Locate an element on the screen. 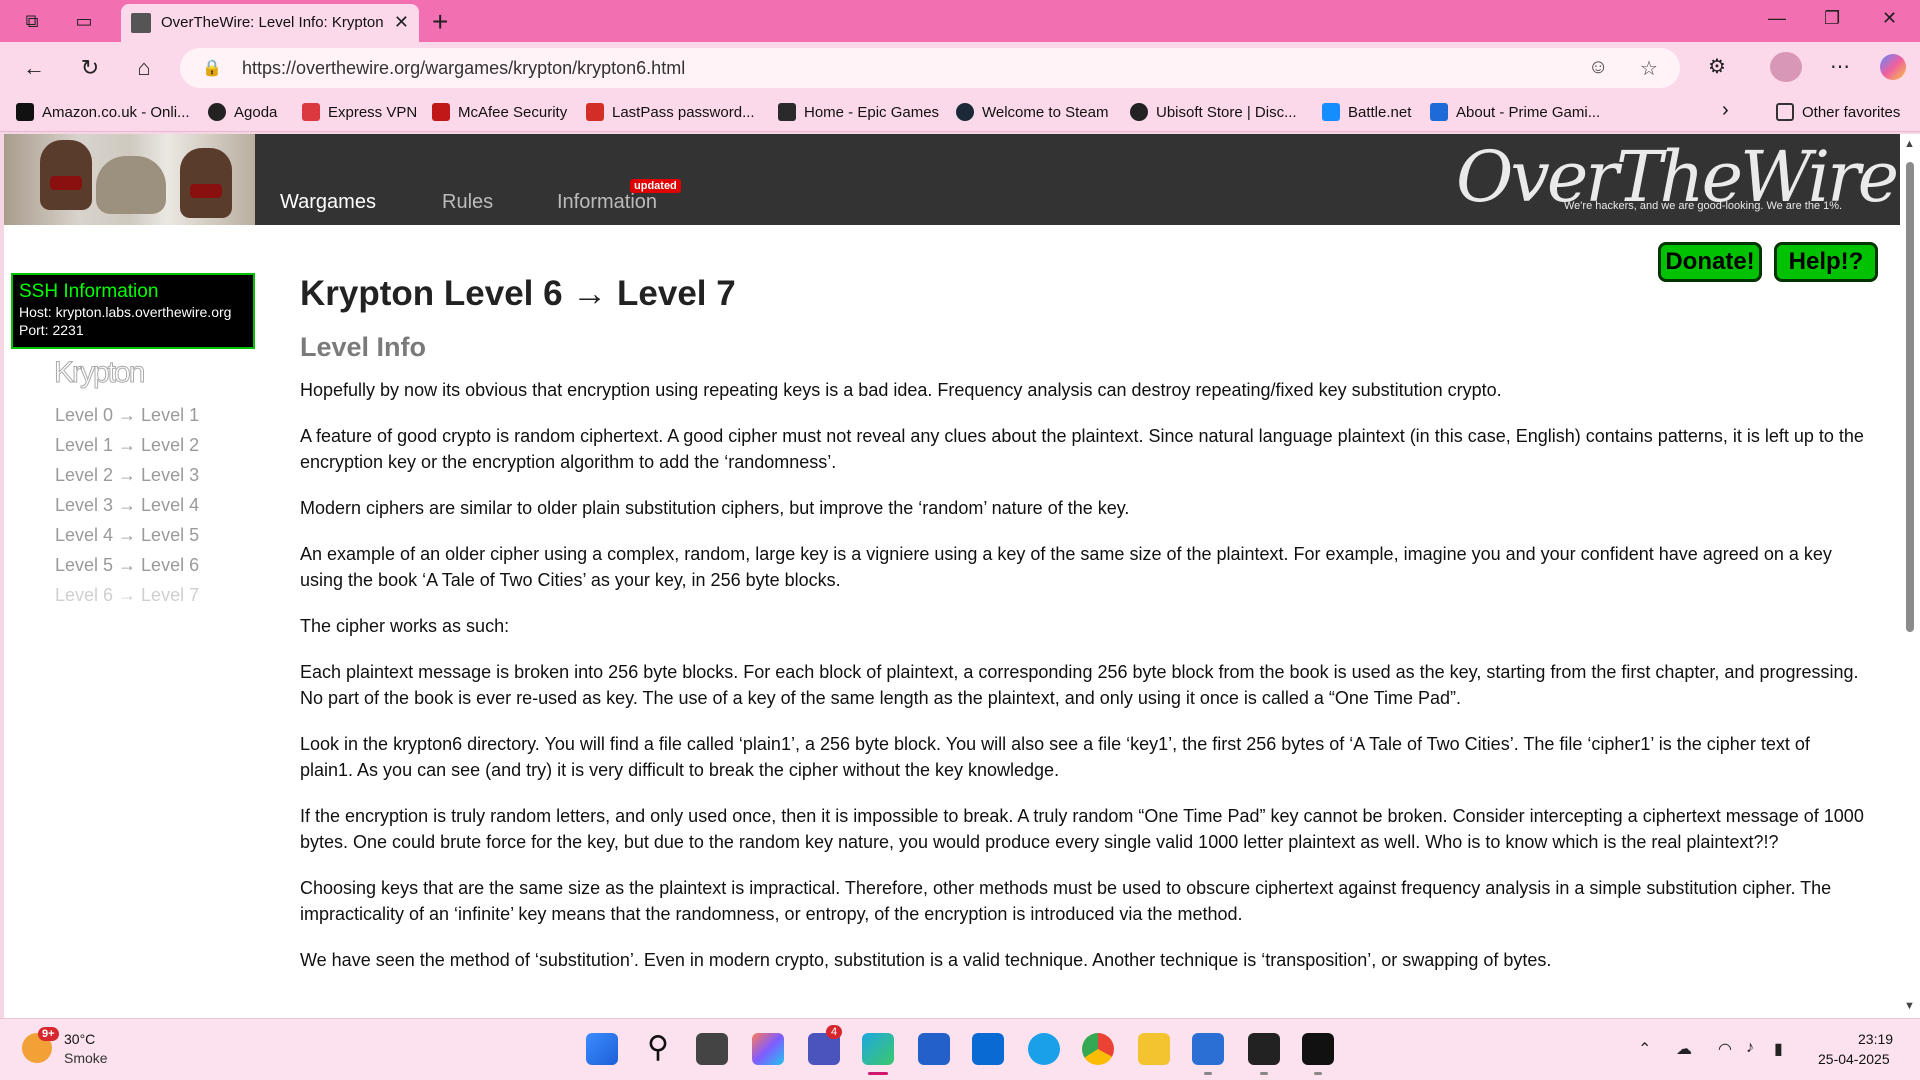 This screenshot has height=1080, width=1920. expressvpn-icon is located at coordinates (311, 112).